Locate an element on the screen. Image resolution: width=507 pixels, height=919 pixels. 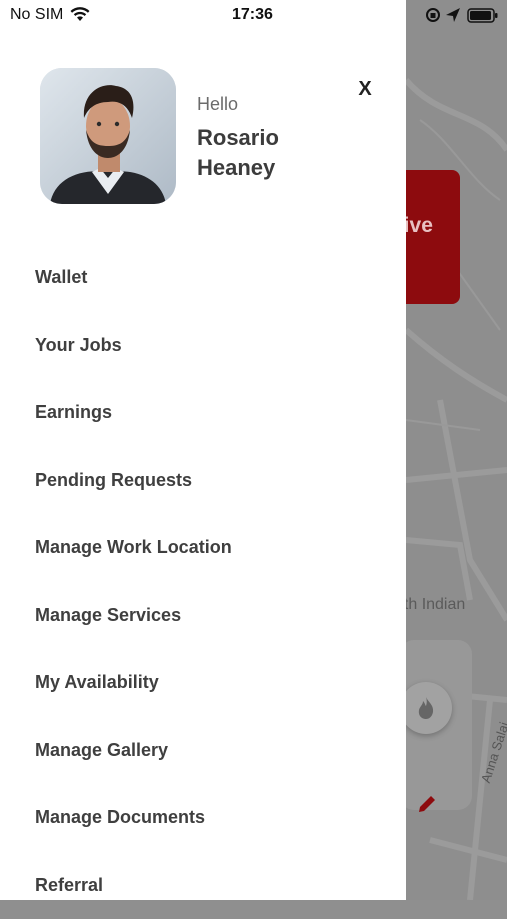
greeting-label: Hello is located at coordinates (217, 104).